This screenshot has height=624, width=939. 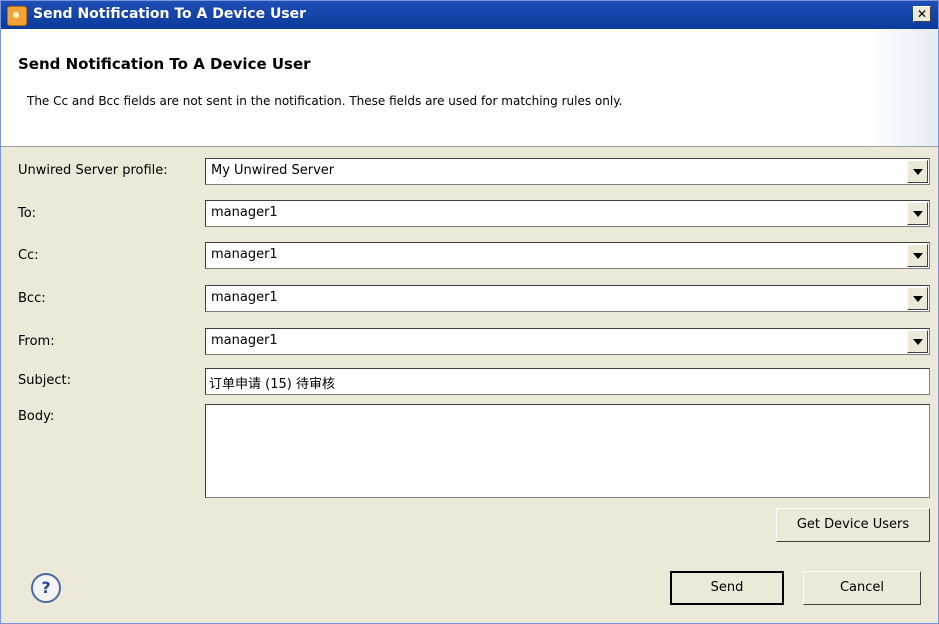 What do you see at coordinates (567, 171) in the screenshot?
I see `profile-combo: My Unwired Server` at bounding box center [567, 171].